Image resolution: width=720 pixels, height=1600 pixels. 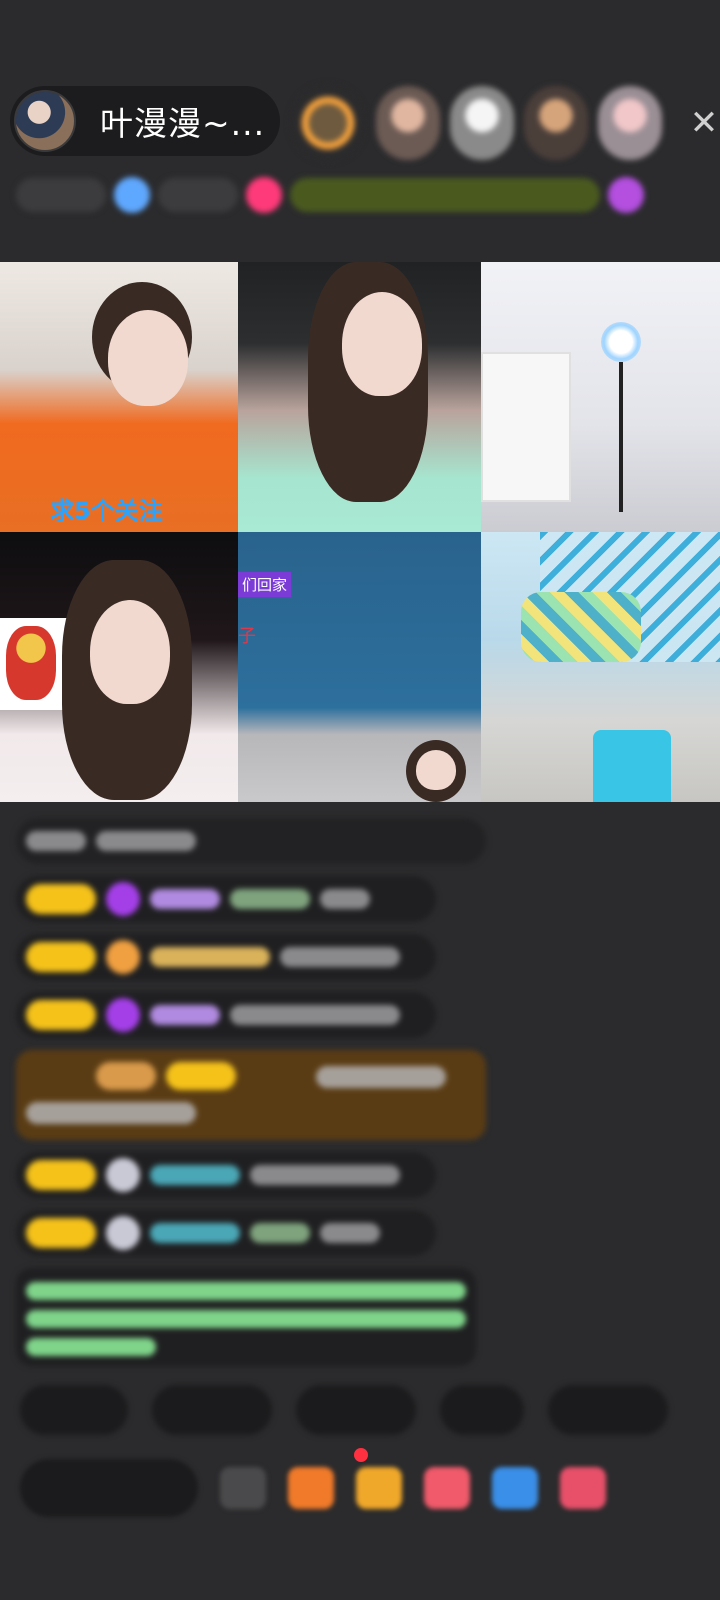 What do you see at coordinates (45, 121) in the screenshot?
I see `host-avatar` at bounding box center [45, 121].